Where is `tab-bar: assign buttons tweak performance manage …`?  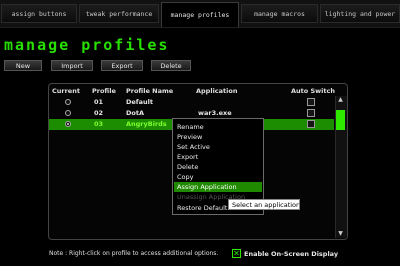 tab-bar: assign buttons tweak performance manage … is located at coordinates (200, 14).